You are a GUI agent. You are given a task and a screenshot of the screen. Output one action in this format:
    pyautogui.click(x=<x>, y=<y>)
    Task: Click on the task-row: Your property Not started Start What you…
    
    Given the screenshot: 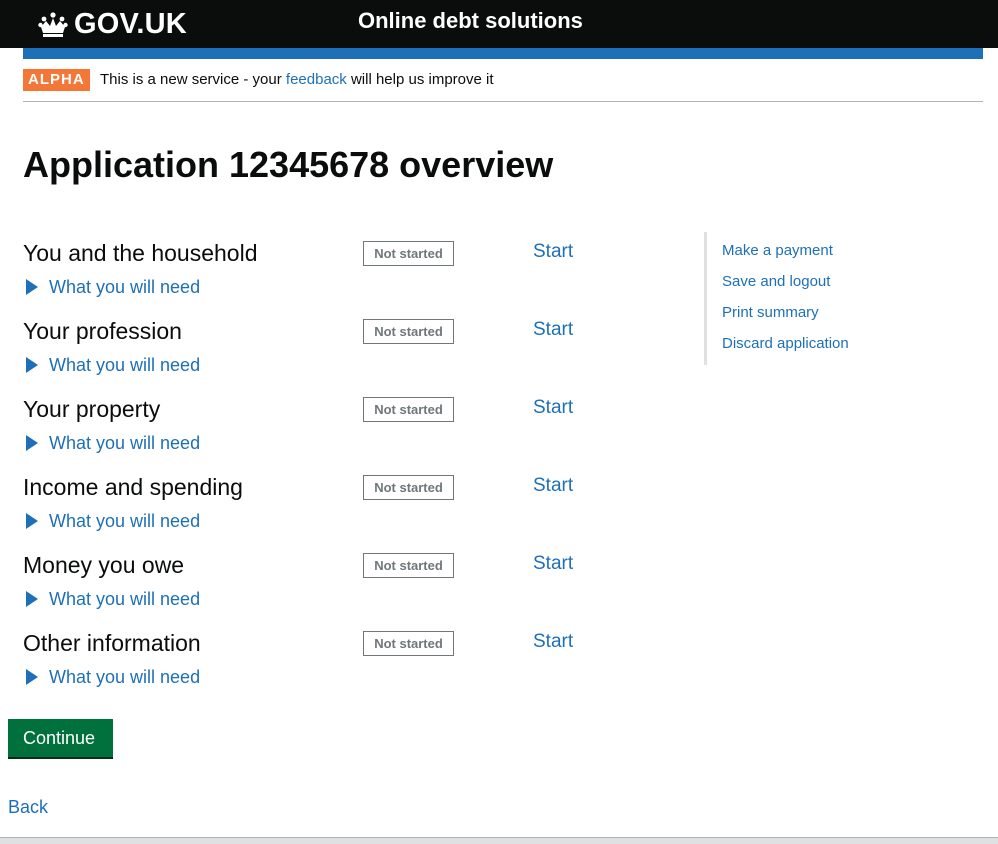 What is the action you would take?
    pyautogui.click(x=343, y=435)
    